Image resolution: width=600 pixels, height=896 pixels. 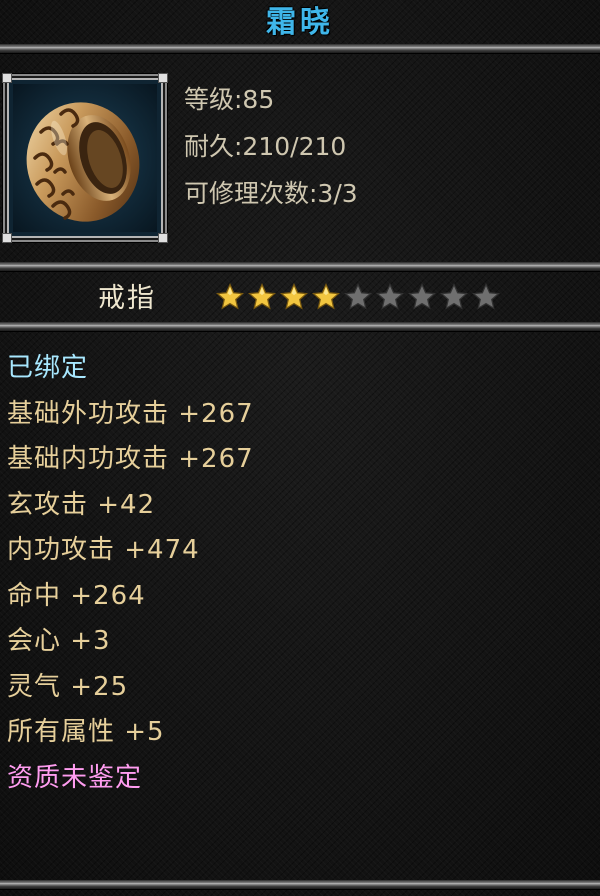 What do you see at coordinates (86, 732) in the screenshot?
I see `stat-line: 所有属性 +5` at bounding box center [86, 732].